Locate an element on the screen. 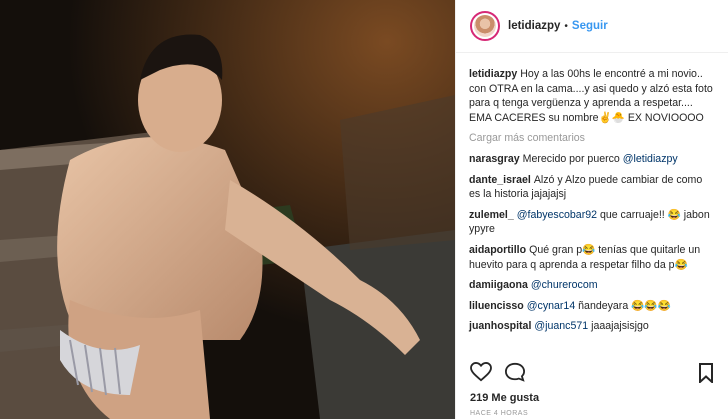 This screenshot has width=728, height=419. comment-item: narasgray Merecido por puerco @letidiazpy is located at coordinates (592, 159).